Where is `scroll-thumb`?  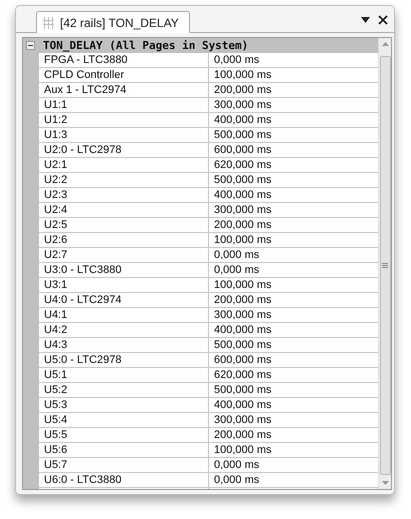 scroll-thumb is located at coordinates (385, 265).